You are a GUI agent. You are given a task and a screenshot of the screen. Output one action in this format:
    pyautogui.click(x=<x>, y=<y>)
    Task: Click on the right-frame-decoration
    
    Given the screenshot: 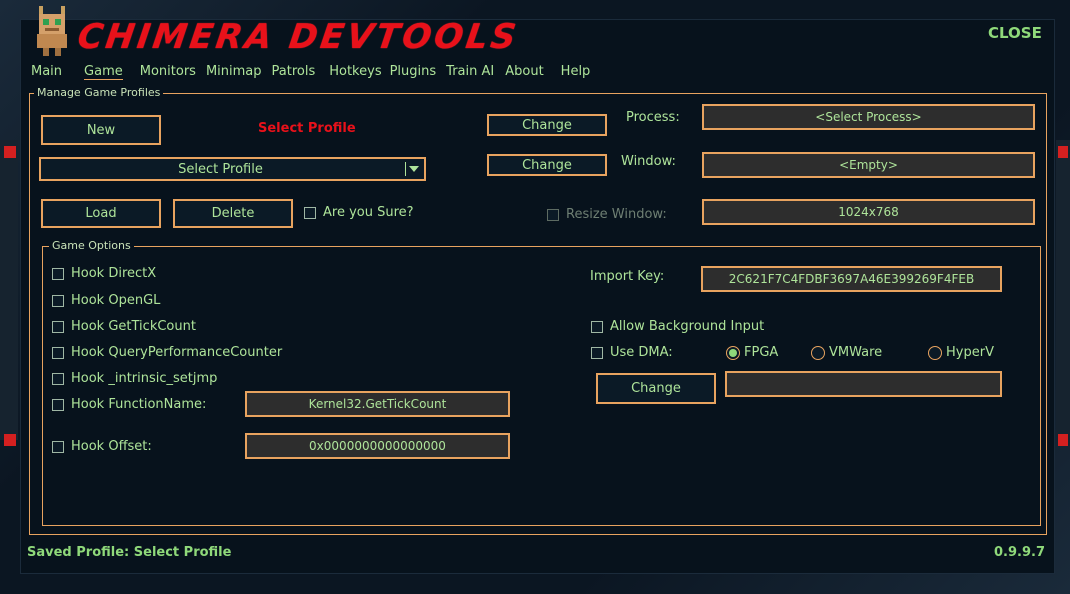 What is the action you would take?
    pyautogui.click(x=1063, y=290)
    